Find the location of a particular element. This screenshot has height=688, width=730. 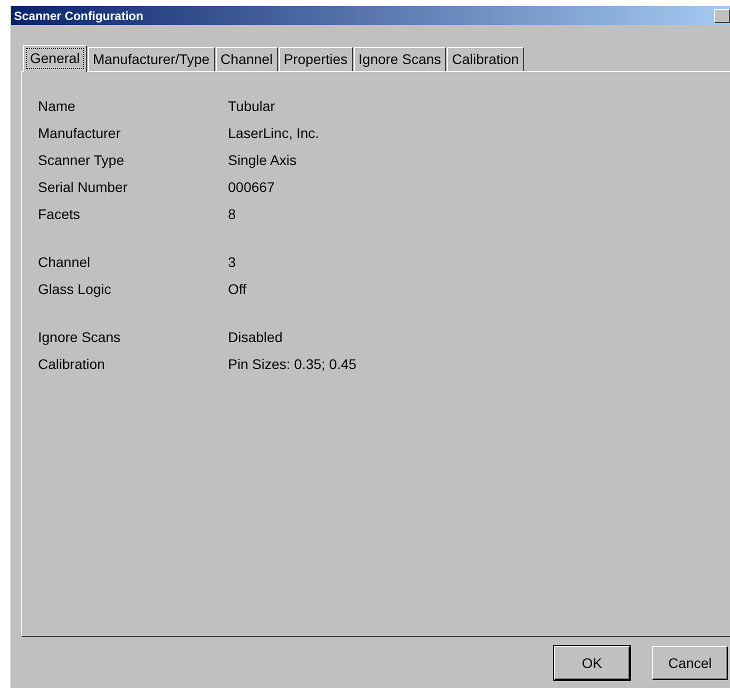

field-label: Glass Logic is located at coordinates (75, 289).